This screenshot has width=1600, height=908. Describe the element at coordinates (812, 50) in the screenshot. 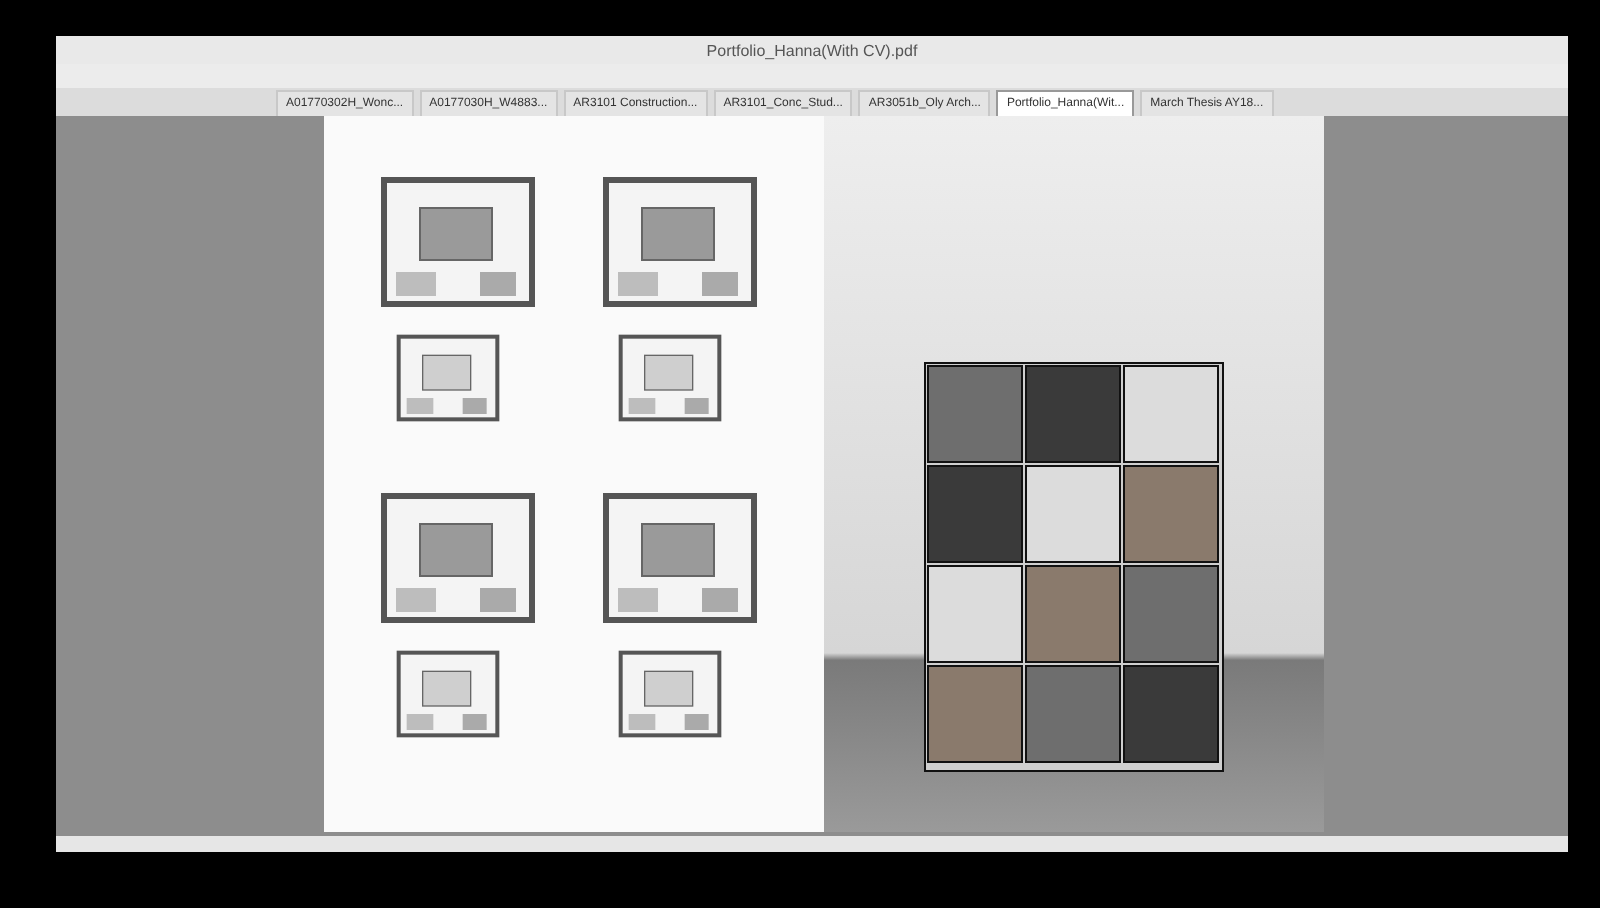

I see `window-title: Portfolio_Hanna(With CV).pdf` at that location.